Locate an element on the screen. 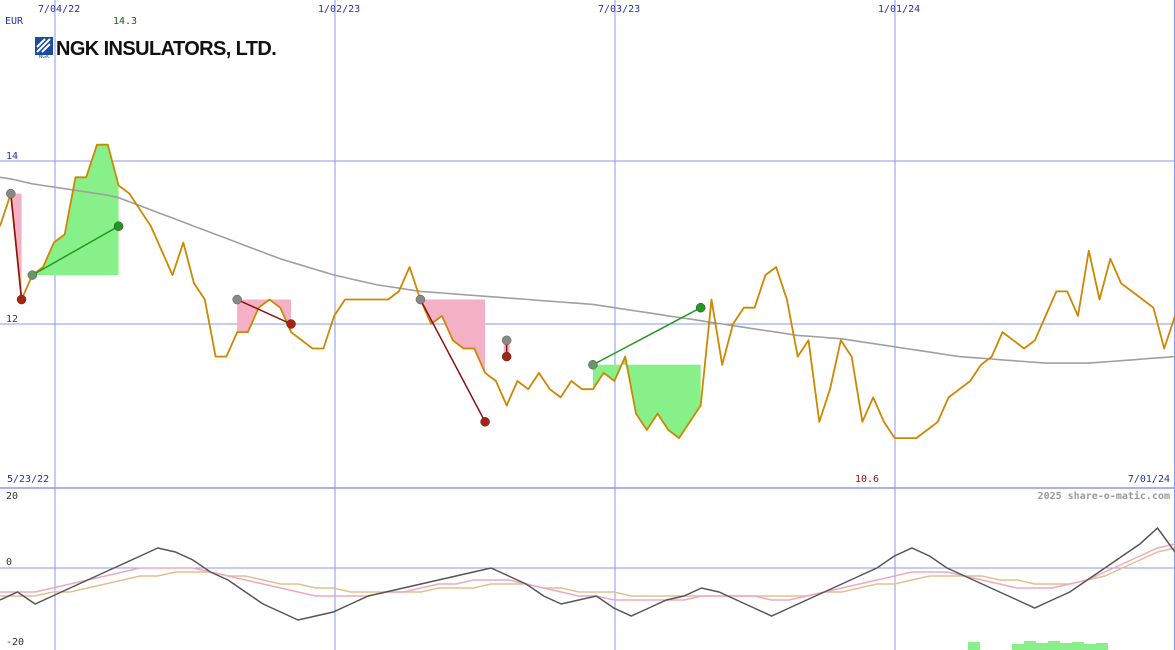  date-label-4: 1/01/24 is located at coordinates (899, 9).